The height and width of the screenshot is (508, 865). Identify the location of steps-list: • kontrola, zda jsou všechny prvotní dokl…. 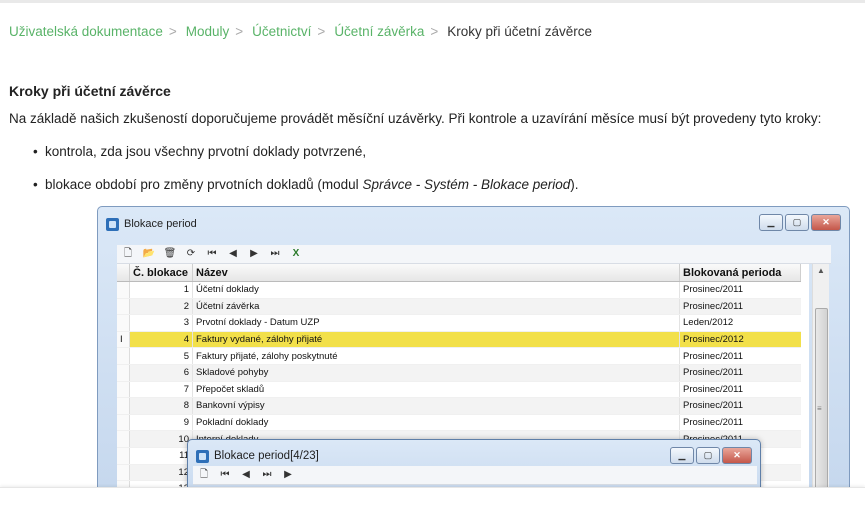
(289, 168).